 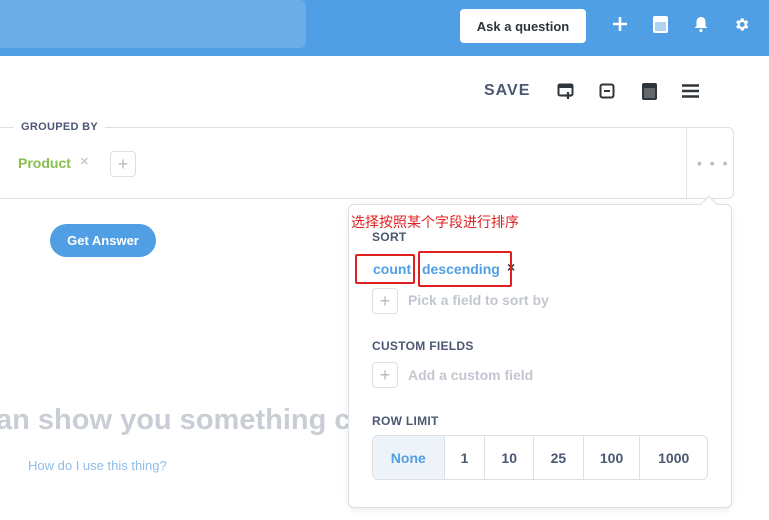 I want to click on grouped-by-label: GROUPED BY, so click(x=59, y=127).